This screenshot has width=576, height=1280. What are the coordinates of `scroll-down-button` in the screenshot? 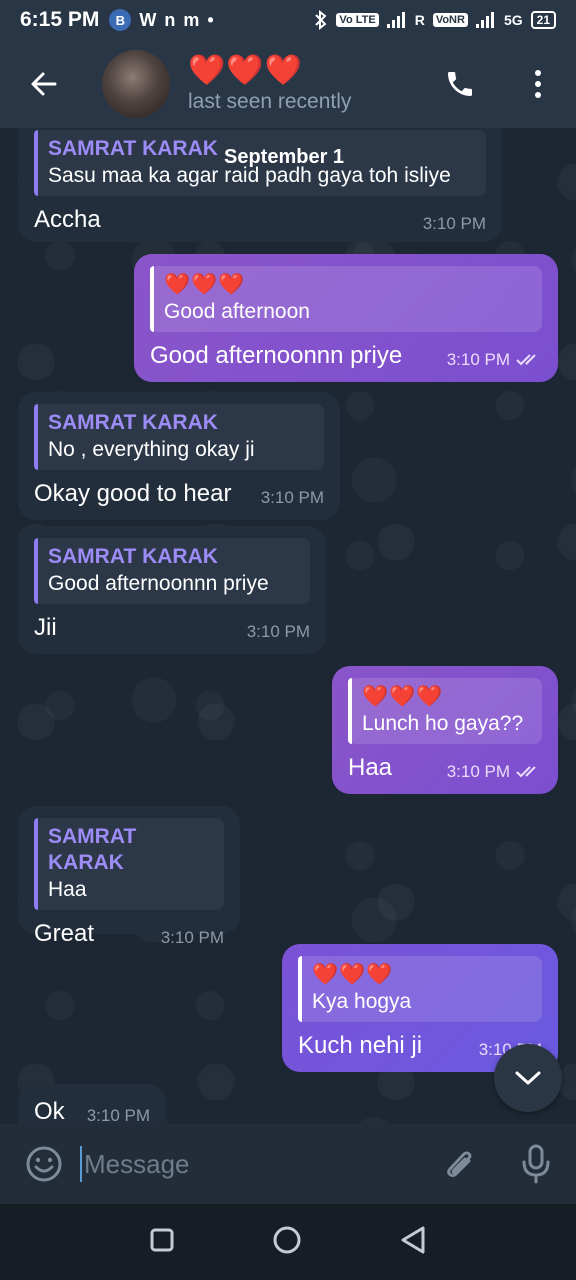 It's located at (528, 1078).